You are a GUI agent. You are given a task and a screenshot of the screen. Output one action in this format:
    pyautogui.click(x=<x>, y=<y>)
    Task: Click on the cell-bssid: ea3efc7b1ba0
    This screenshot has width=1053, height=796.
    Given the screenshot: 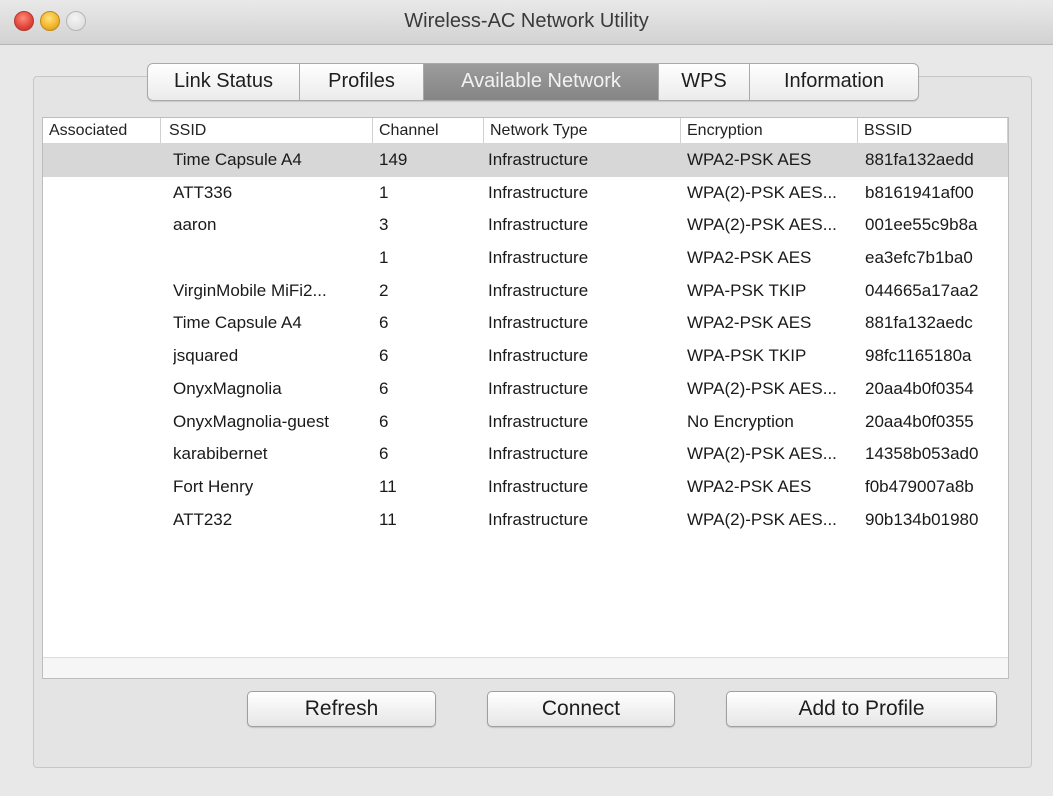 What is the action you would take?
    pyautogui.click(x=919, y=258)
    